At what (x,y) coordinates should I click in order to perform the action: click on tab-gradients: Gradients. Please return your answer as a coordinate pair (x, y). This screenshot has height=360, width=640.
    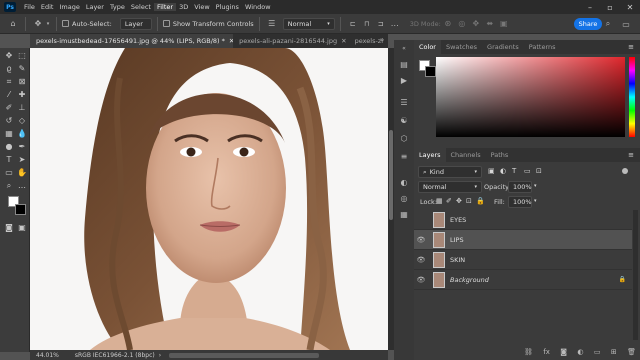
    Looking at the image, I should click on (503, 47).